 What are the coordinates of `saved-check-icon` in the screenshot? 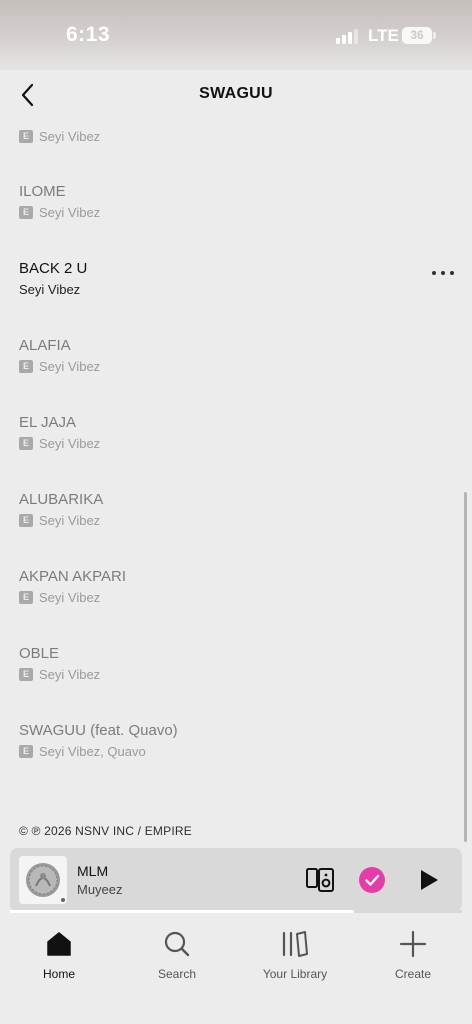 It's located at (372, 880).